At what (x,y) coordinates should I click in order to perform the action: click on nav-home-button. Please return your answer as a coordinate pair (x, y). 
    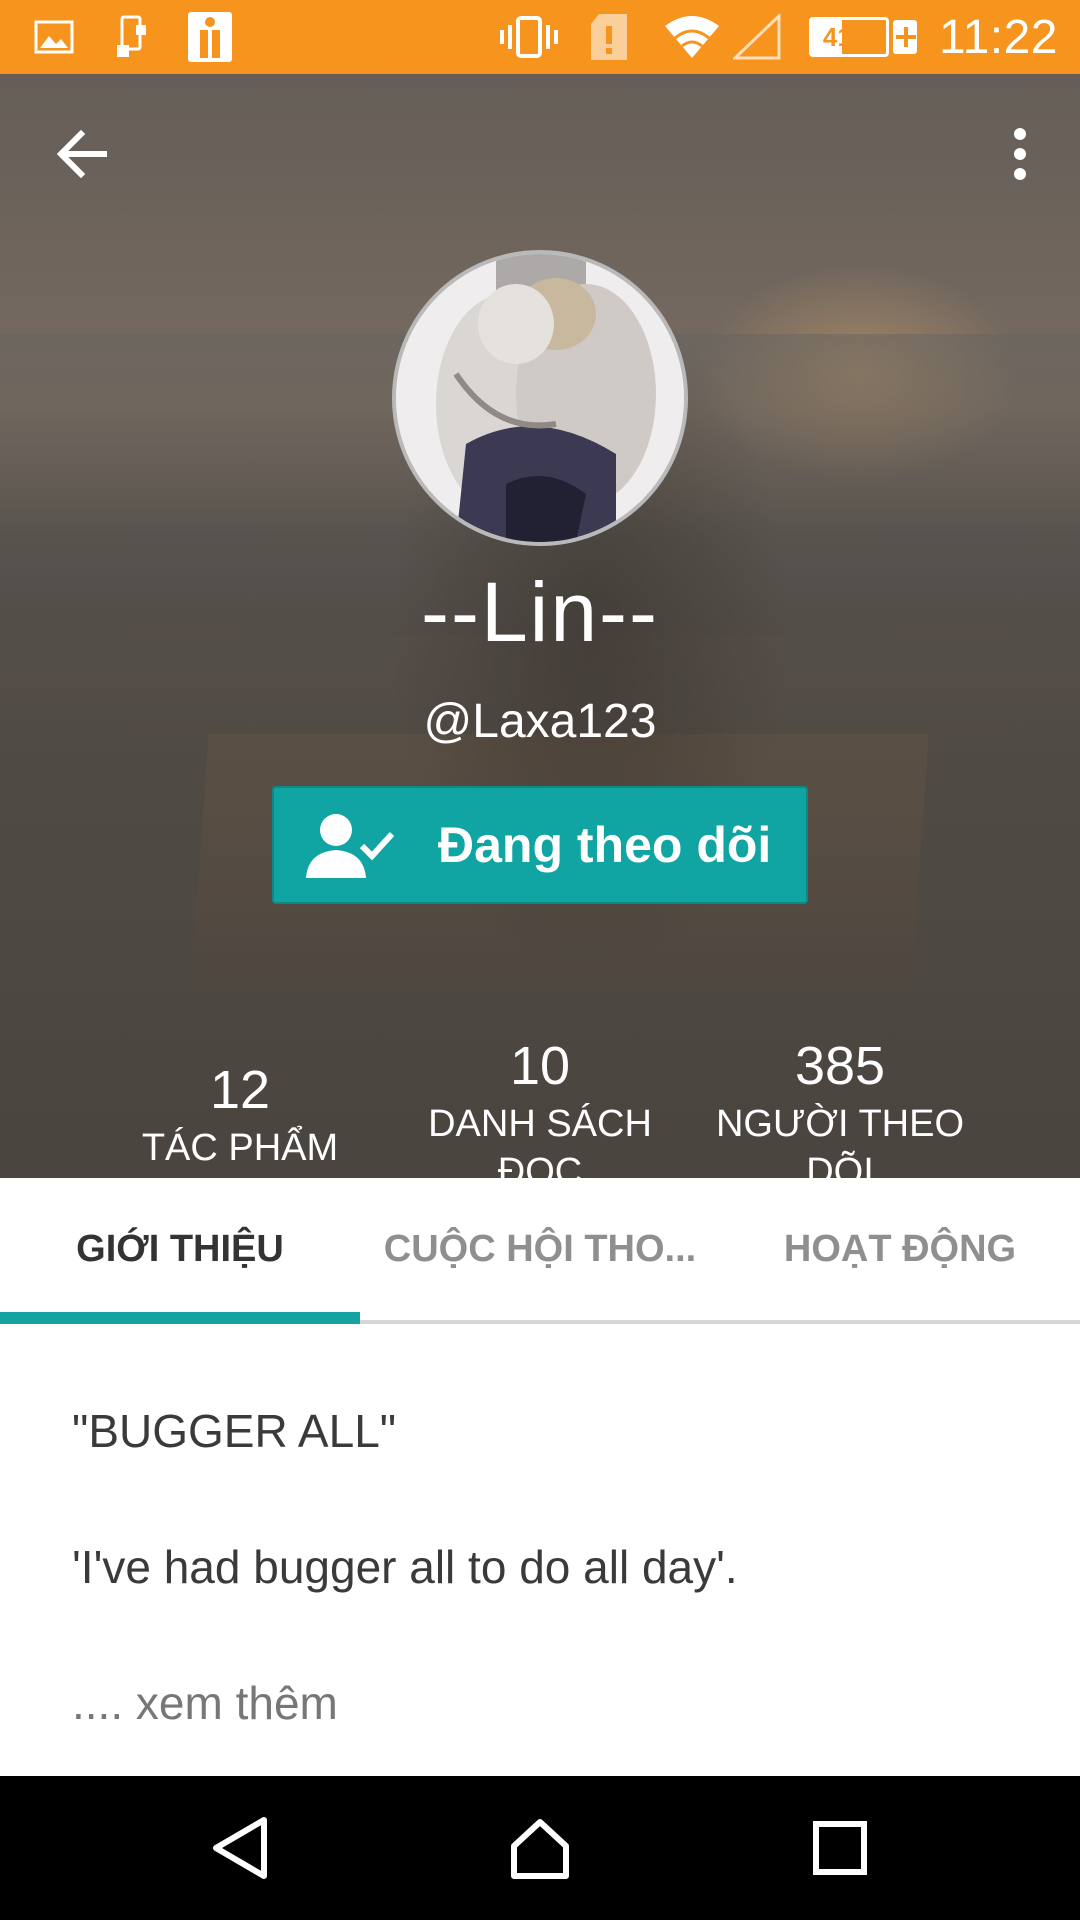
    Looking at the image, I should click on (540, 1848).